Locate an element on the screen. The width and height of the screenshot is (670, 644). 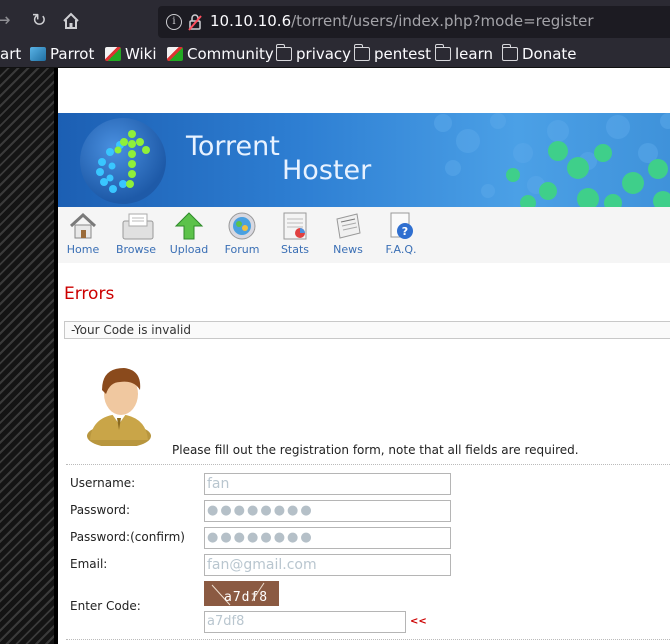
bookmark-label: privacy is located at coordinates (324, 54).